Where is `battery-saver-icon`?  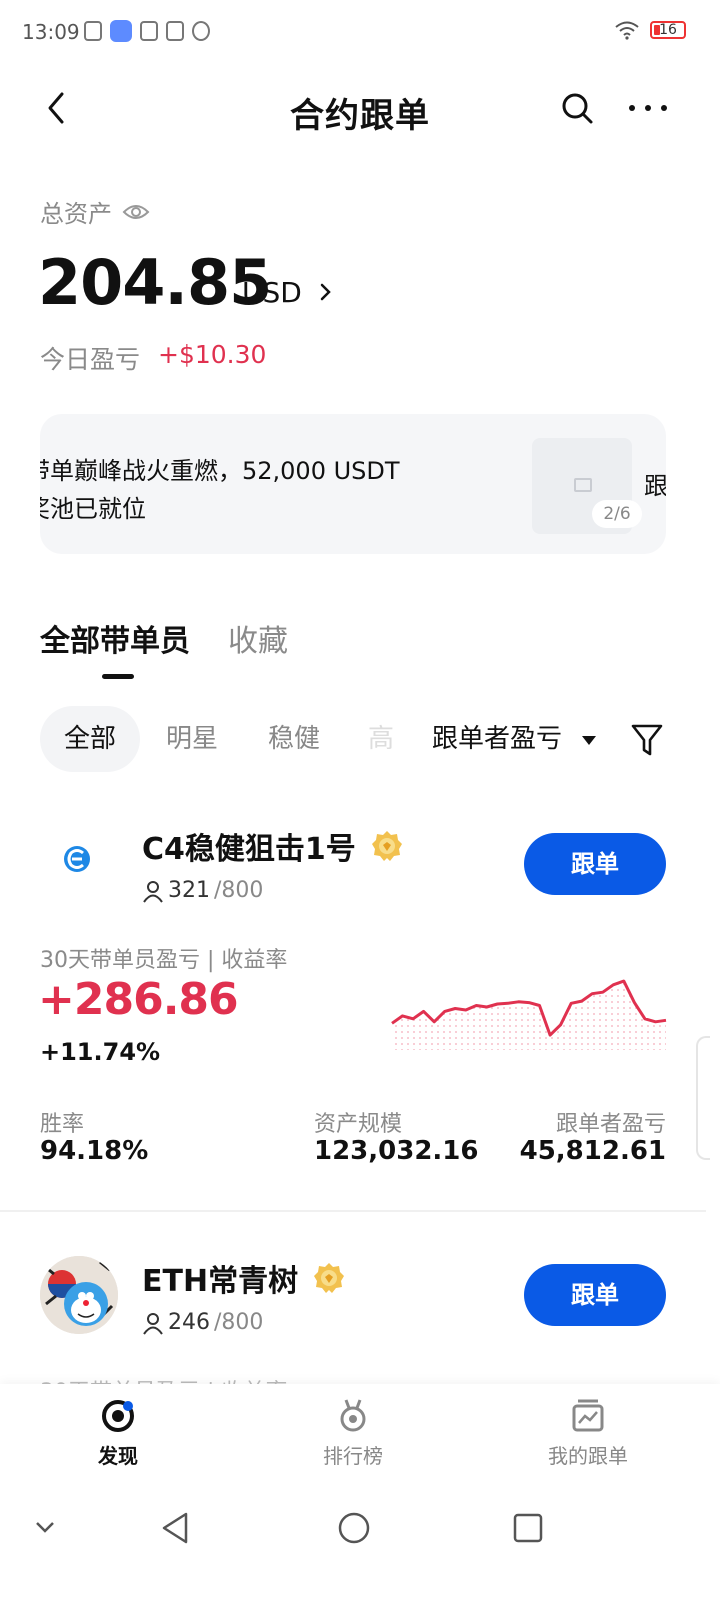
battery-saver-icon is located at coordinates (175, 31).